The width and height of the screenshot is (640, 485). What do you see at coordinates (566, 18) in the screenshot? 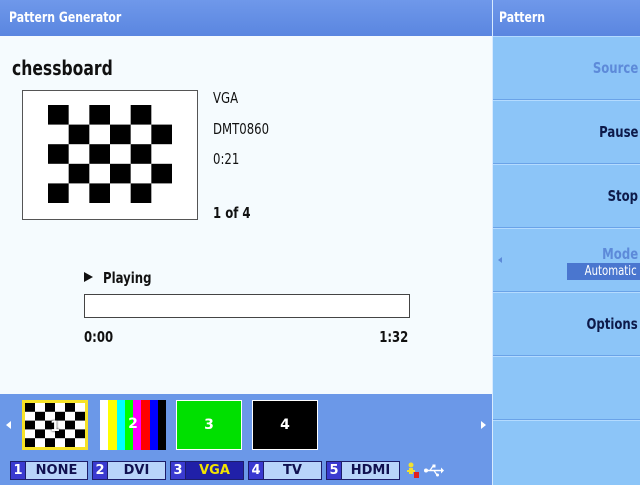
I see `menu-title-bar: Pattern` at bounding box center [566, 18].